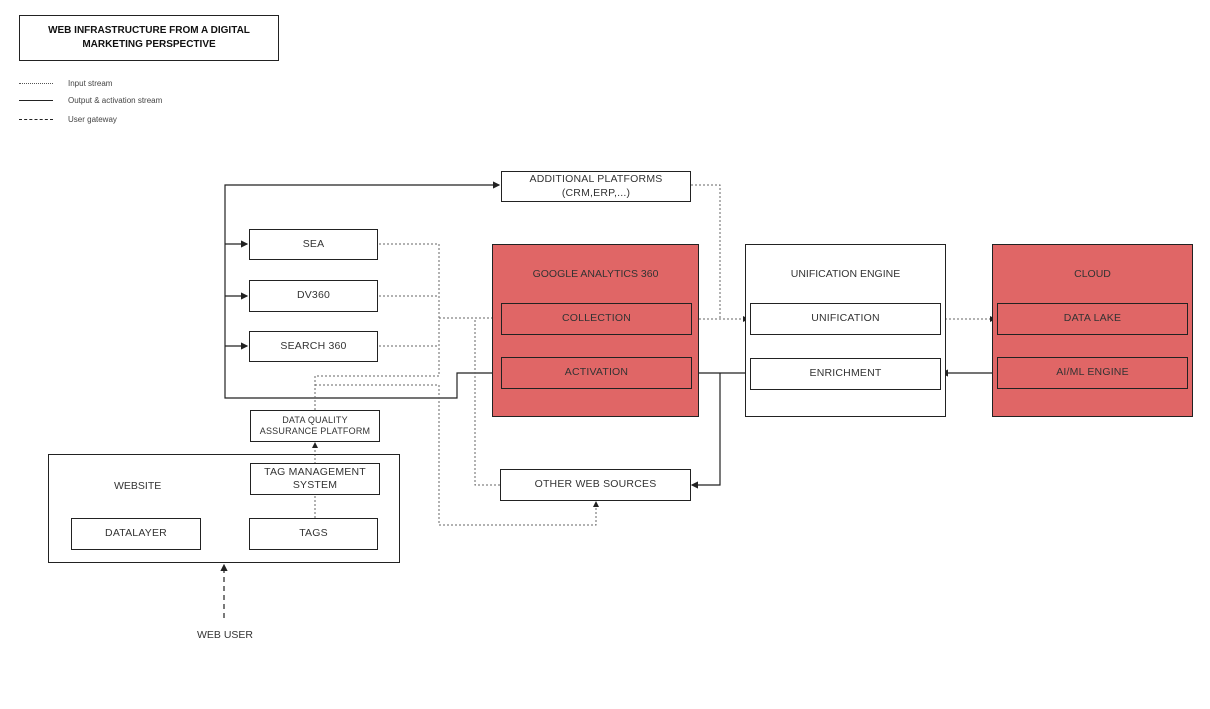 Image resolution: width=1210 pixels, height=709 pixels. I want to click on node-label: ADDITIONAL PLATFORMS, so click(596, 179).